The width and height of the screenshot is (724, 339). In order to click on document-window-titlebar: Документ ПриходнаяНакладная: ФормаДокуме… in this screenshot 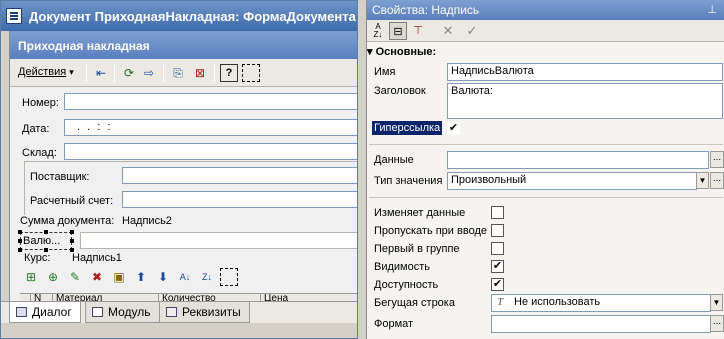, I will do `click(179, 16)`.